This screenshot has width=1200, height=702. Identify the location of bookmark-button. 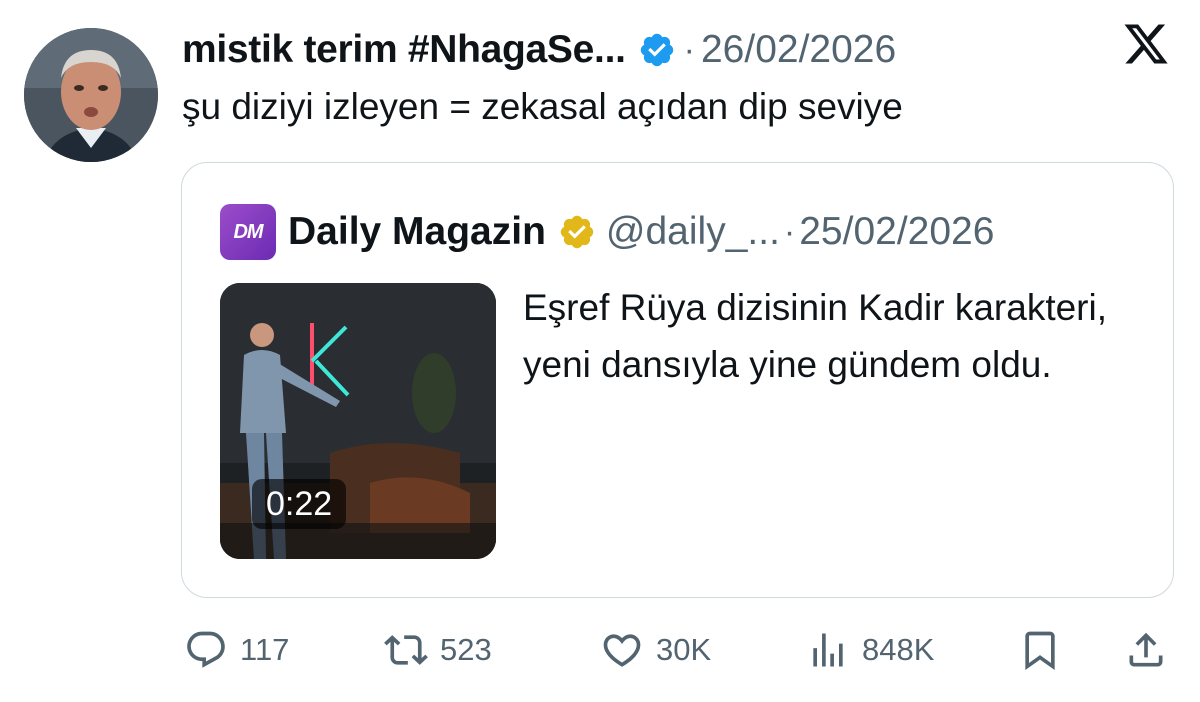
(1040, 650).